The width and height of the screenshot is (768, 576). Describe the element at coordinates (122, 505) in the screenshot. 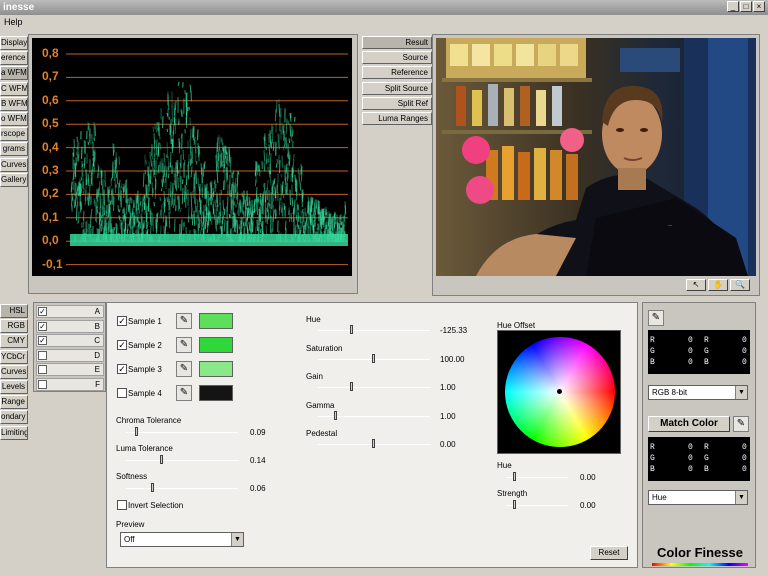

I see `invert-selection-checkbox` at that location.